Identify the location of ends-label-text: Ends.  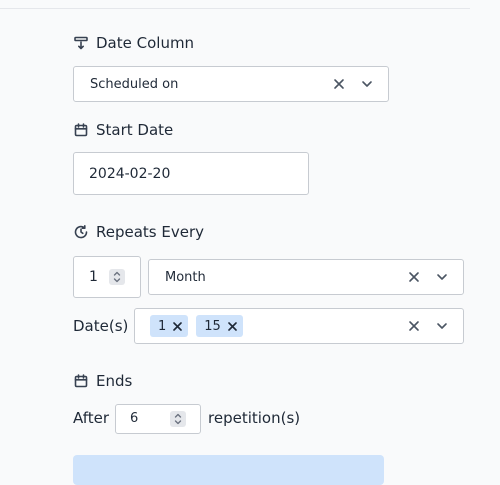
(114, 381).